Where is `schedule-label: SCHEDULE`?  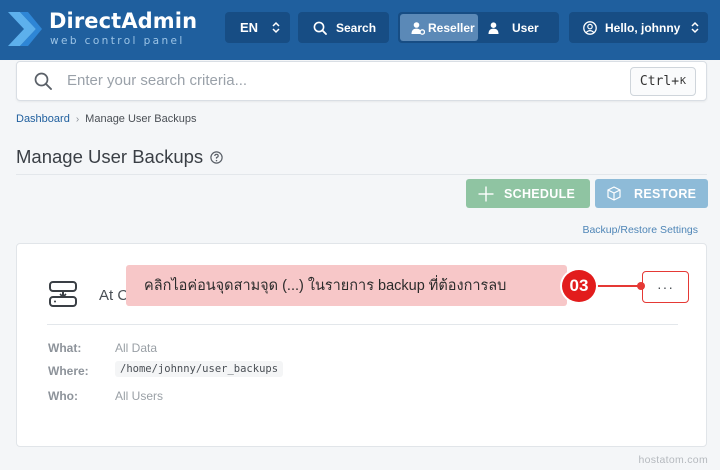 schedule-label: SCHEDULE is located at coordinates (540, 193).